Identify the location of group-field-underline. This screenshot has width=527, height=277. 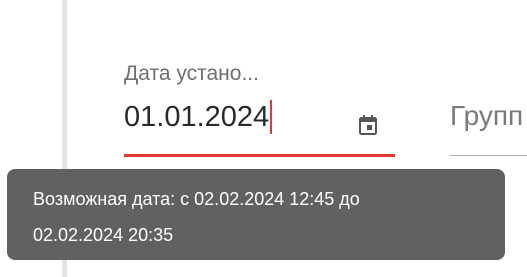
(488, 155).